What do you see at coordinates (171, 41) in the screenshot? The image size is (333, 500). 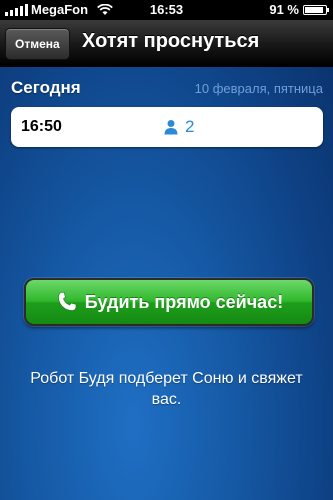 I see `page-title: Хотят проснуться` at bounding box center [171, 41].